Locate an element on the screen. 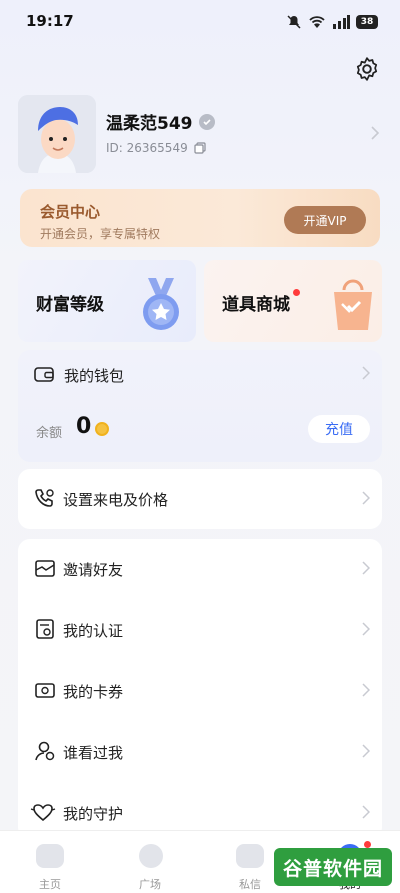 The width and height of the screenshot is (400, 893). list-item-visitors: 谁看过我 is located at coordinates (200, 752).